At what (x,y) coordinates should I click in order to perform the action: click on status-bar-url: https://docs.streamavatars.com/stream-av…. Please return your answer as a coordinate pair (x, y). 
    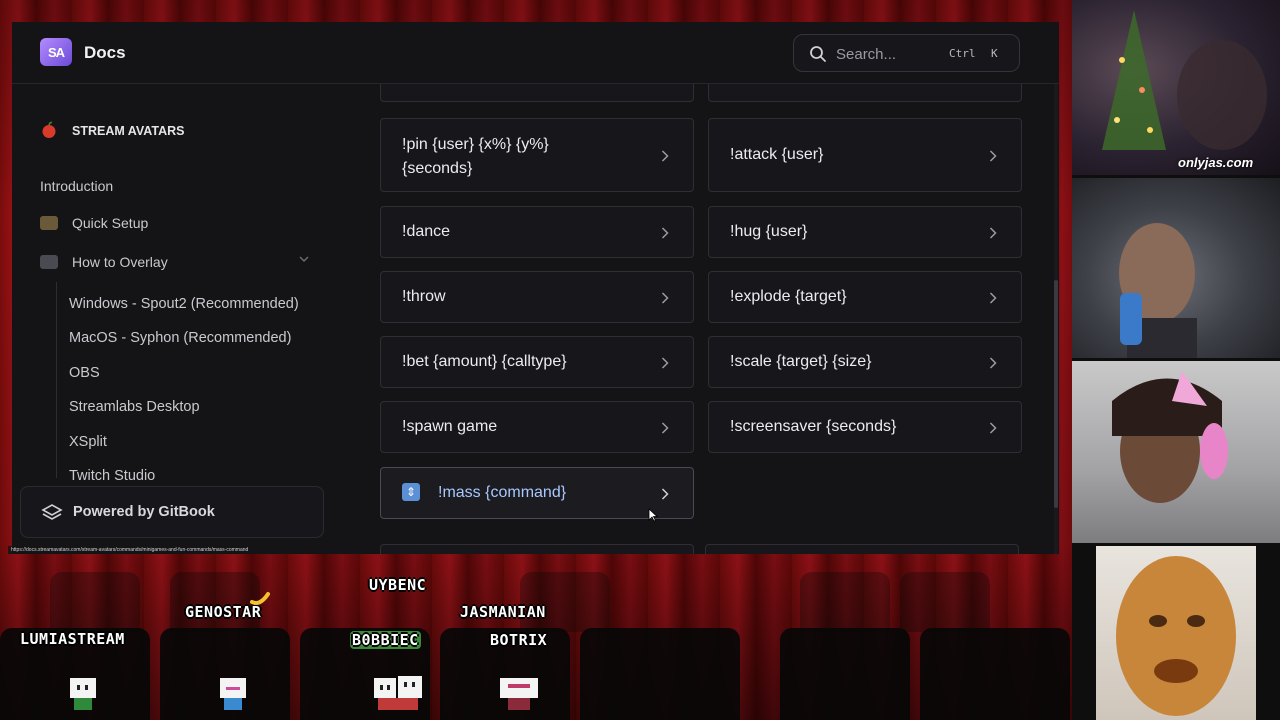
    Looking at the image, I should click on (130, 550).